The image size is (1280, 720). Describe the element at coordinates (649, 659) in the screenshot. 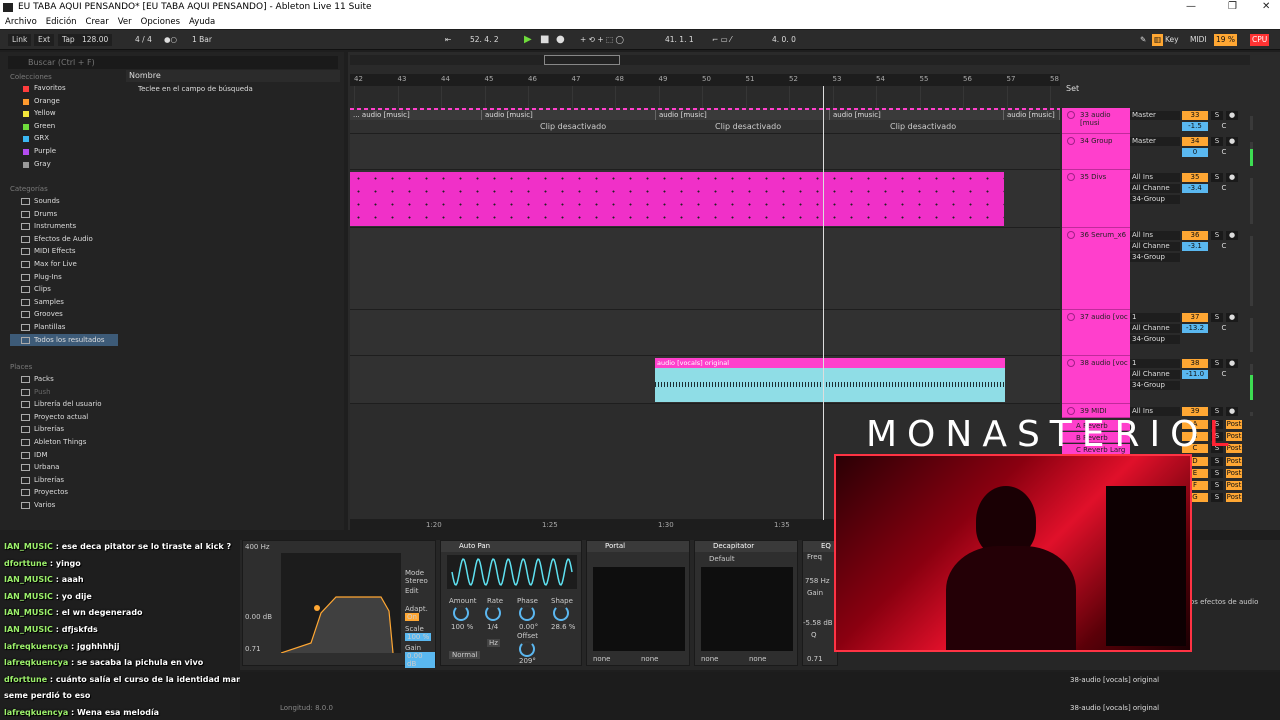

I see `portal-preset-2: none` at that location.